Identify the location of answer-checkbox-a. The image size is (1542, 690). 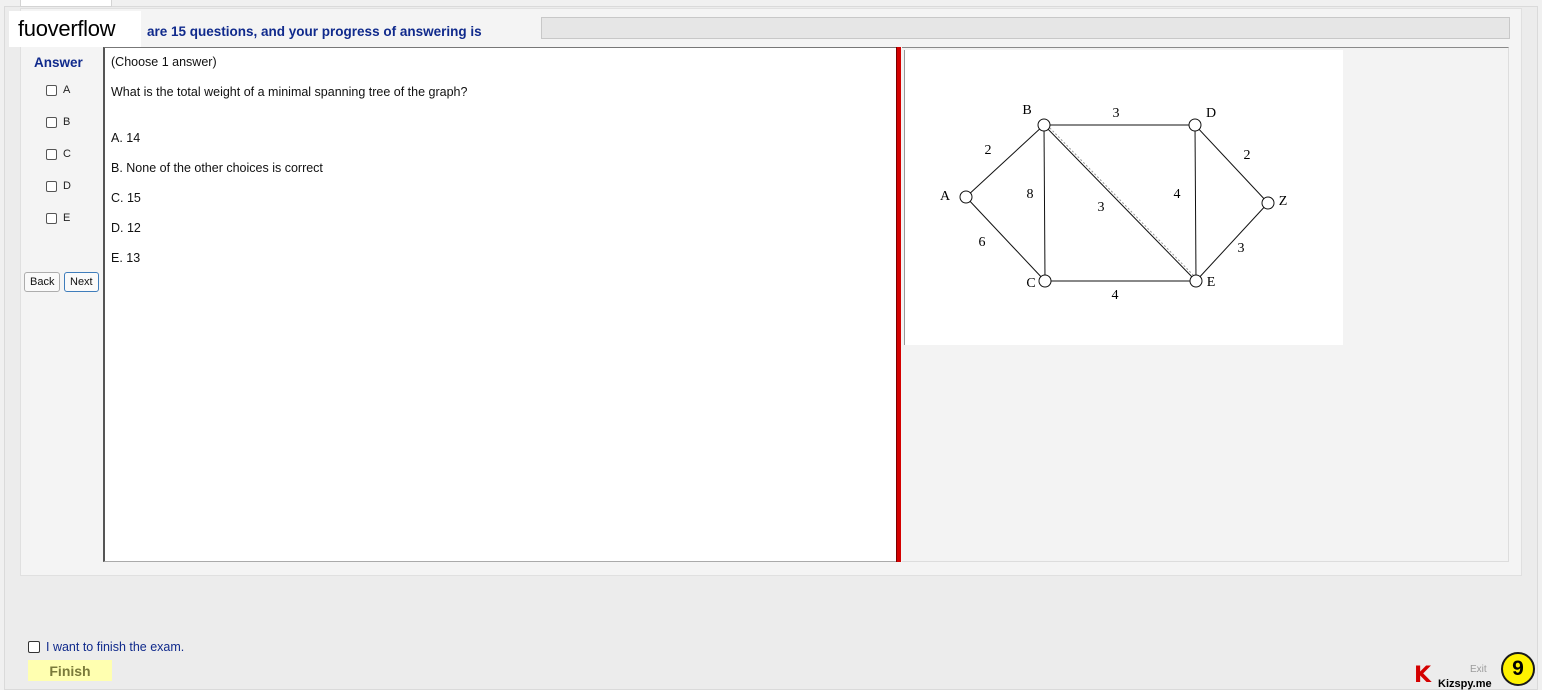
(51, 90).